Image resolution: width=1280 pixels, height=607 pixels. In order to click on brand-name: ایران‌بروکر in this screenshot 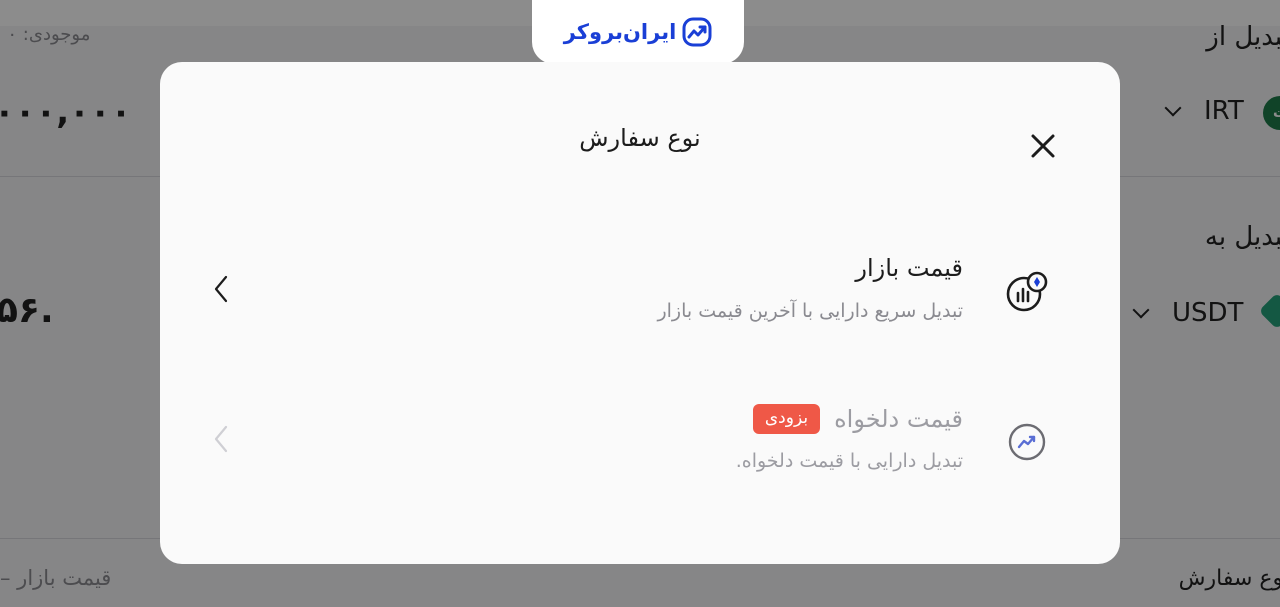, I will do `click(620, 32)`.